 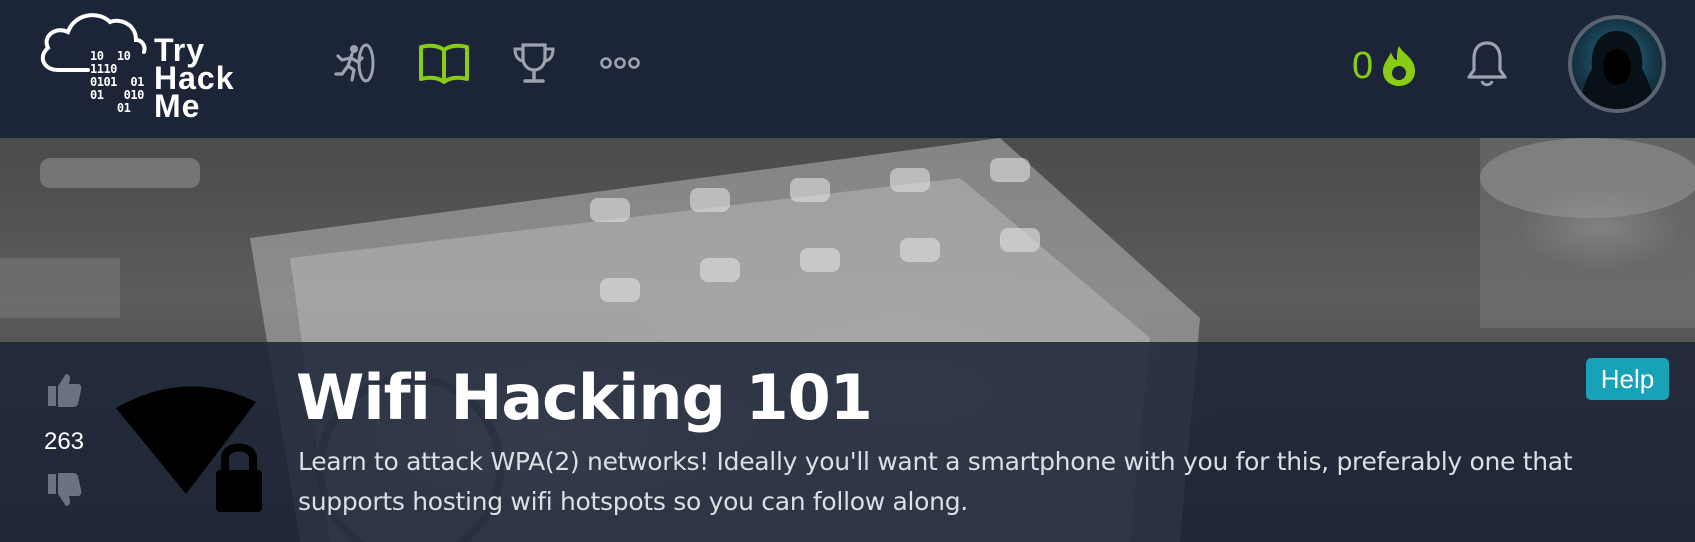 What do you see at coordinates (1627, 379) in the screenshot?
I see `help-button: Help` at bounding box center [1627, 379].